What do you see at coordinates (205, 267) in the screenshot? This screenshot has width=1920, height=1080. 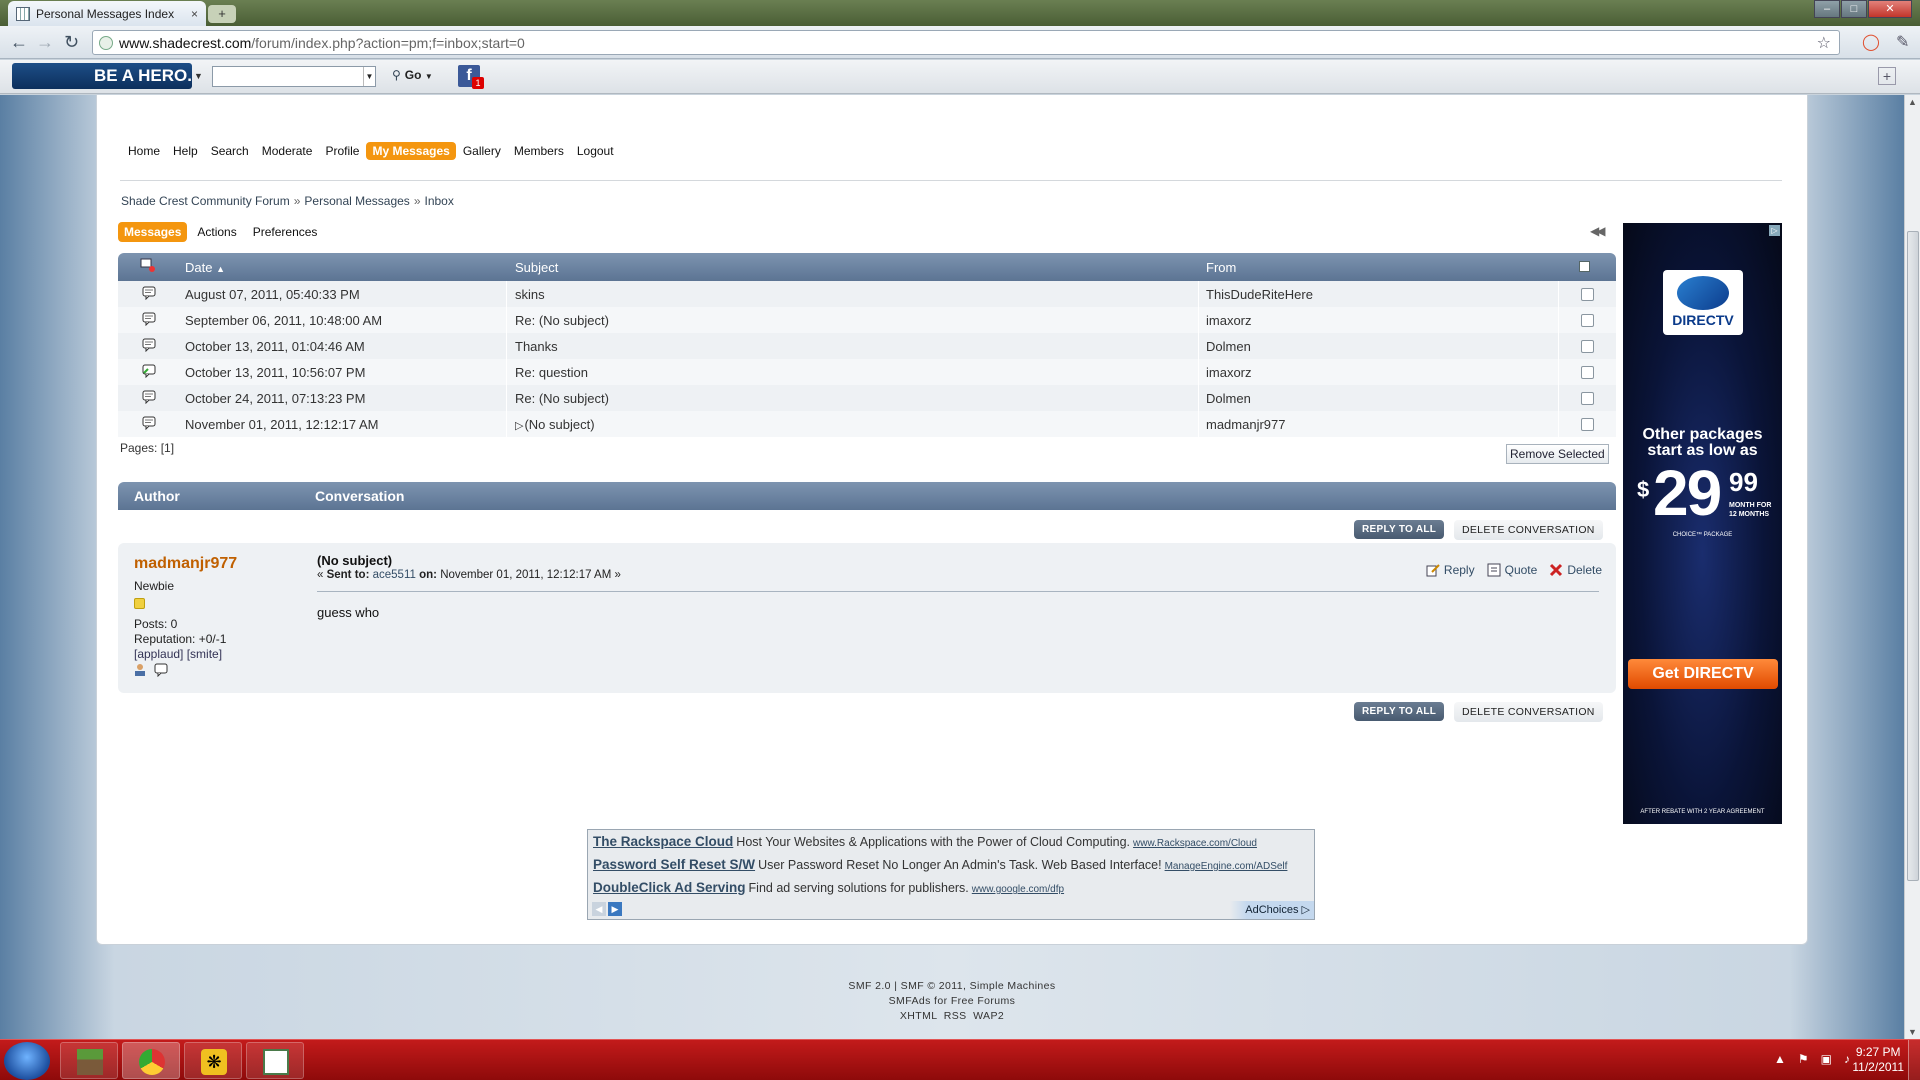 I see `header-date: Date ▲` at bounding box center [205, 267].